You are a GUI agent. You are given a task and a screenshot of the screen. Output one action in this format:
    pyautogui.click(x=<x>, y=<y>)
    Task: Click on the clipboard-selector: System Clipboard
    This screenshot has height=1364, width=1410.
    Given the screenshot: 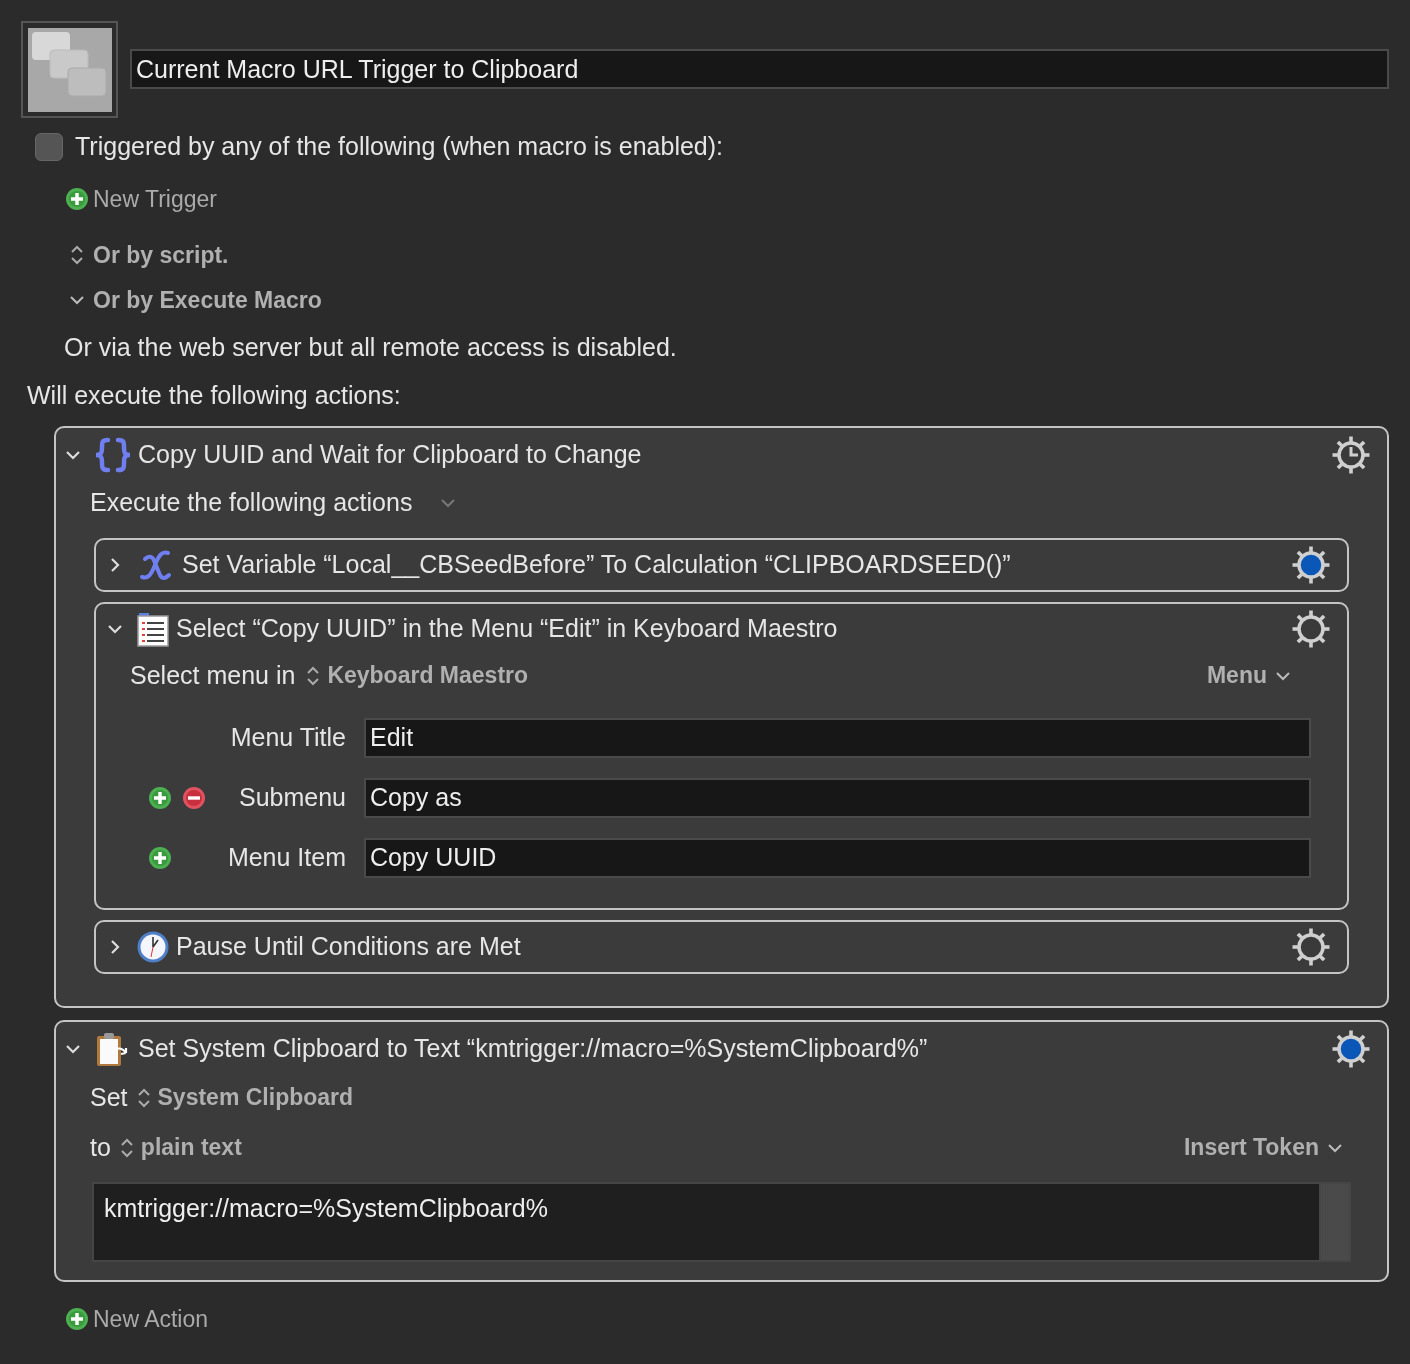 What is the action you would take?
    pyautogui.click(x=244, y=1097)
    